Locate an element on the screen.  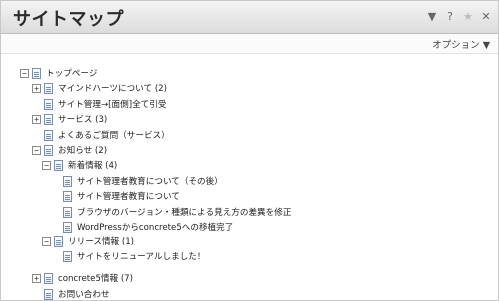
tree-node-news-2: サイト管理者教育について is located at coordinates (121, 196).